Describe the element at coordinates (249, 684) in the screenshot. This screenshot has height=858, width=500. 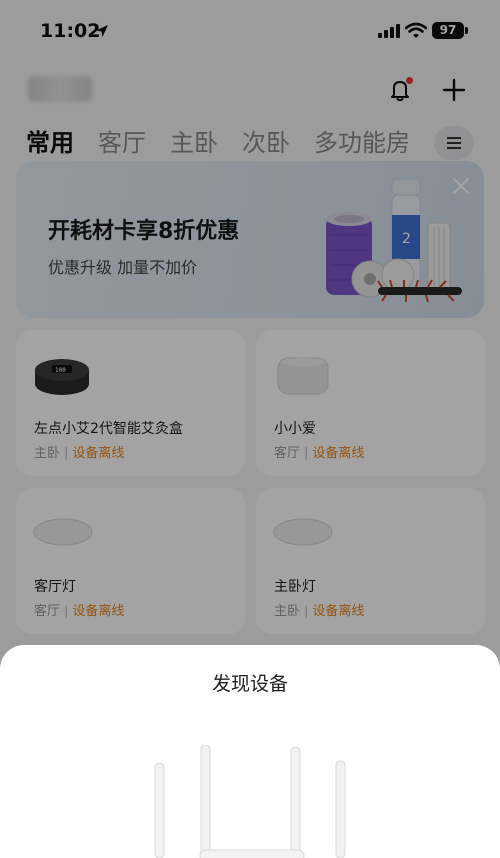
I see `sheet-title: 发现设备` at that location.